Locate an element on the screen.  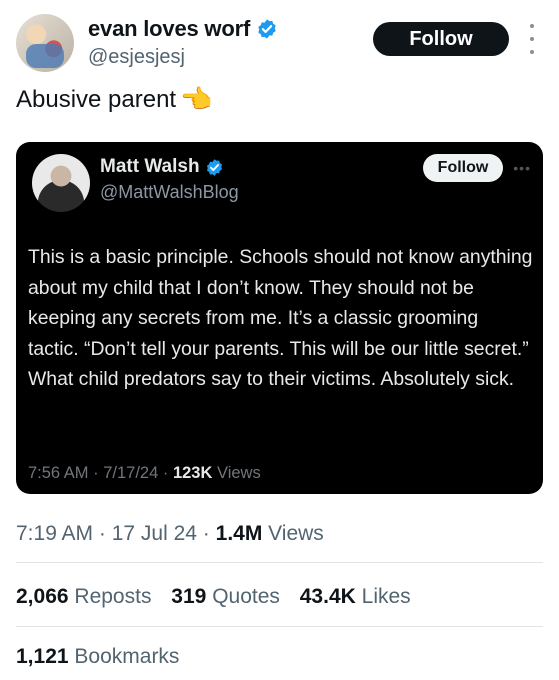
more-options-icon is located at coordinates (532, 39).